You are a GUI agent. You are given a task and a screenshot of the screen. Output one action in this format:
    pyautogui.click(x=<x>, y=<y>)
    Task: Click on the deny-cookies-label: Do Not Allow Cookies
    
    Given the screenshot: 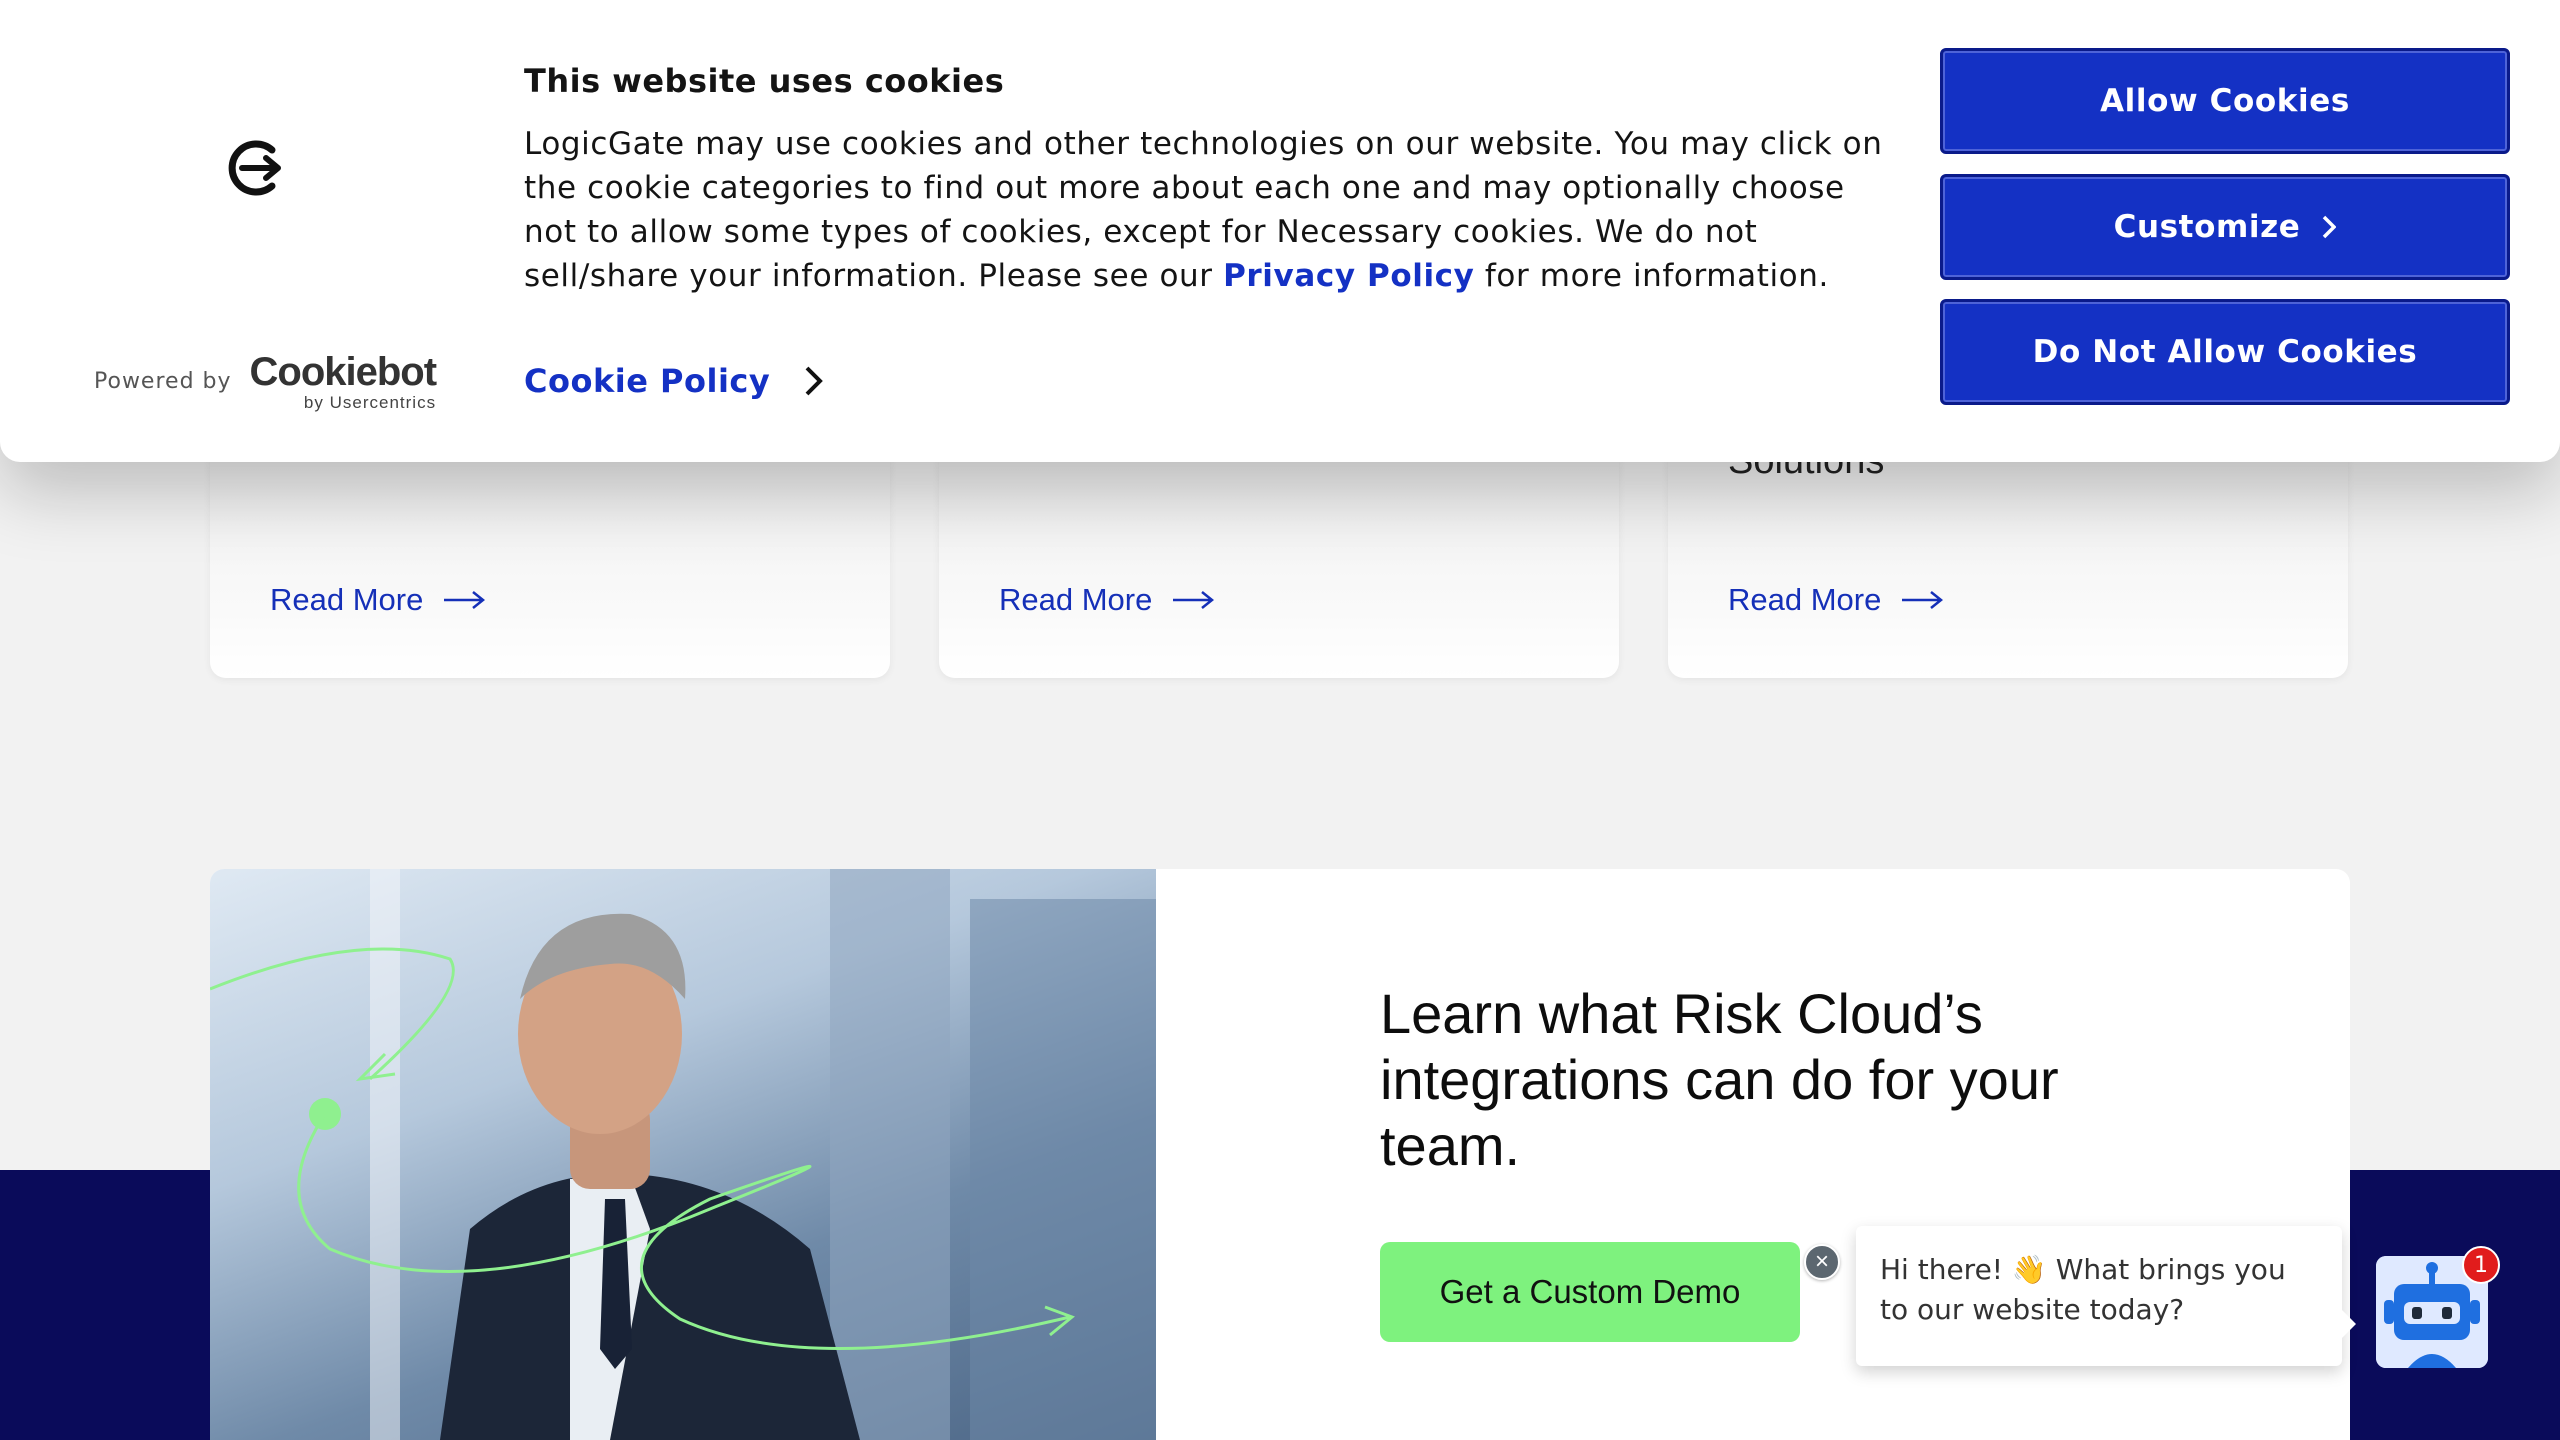 What is the action you would take?
    pyautogui.click(x=2225, y=352)
    